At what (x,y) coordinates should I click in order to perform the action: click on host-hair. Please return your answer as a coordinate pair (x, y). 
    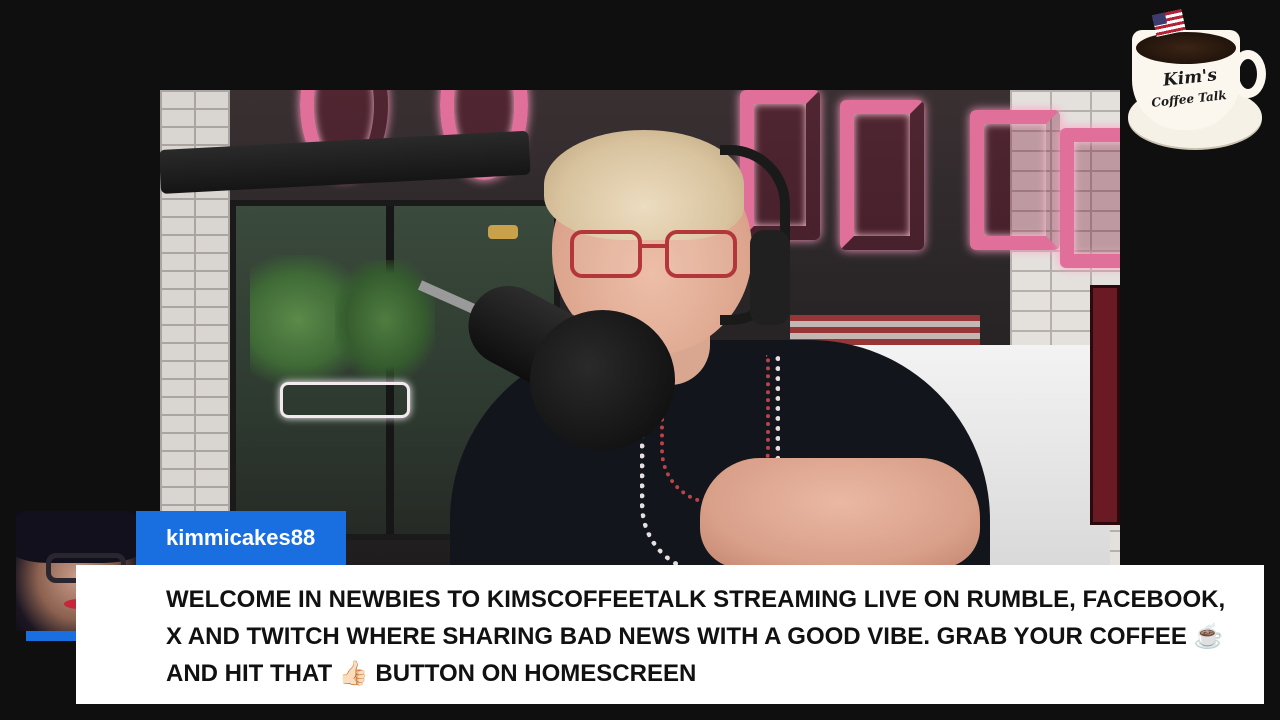
    Looking at the image, I should click on (644, 185).